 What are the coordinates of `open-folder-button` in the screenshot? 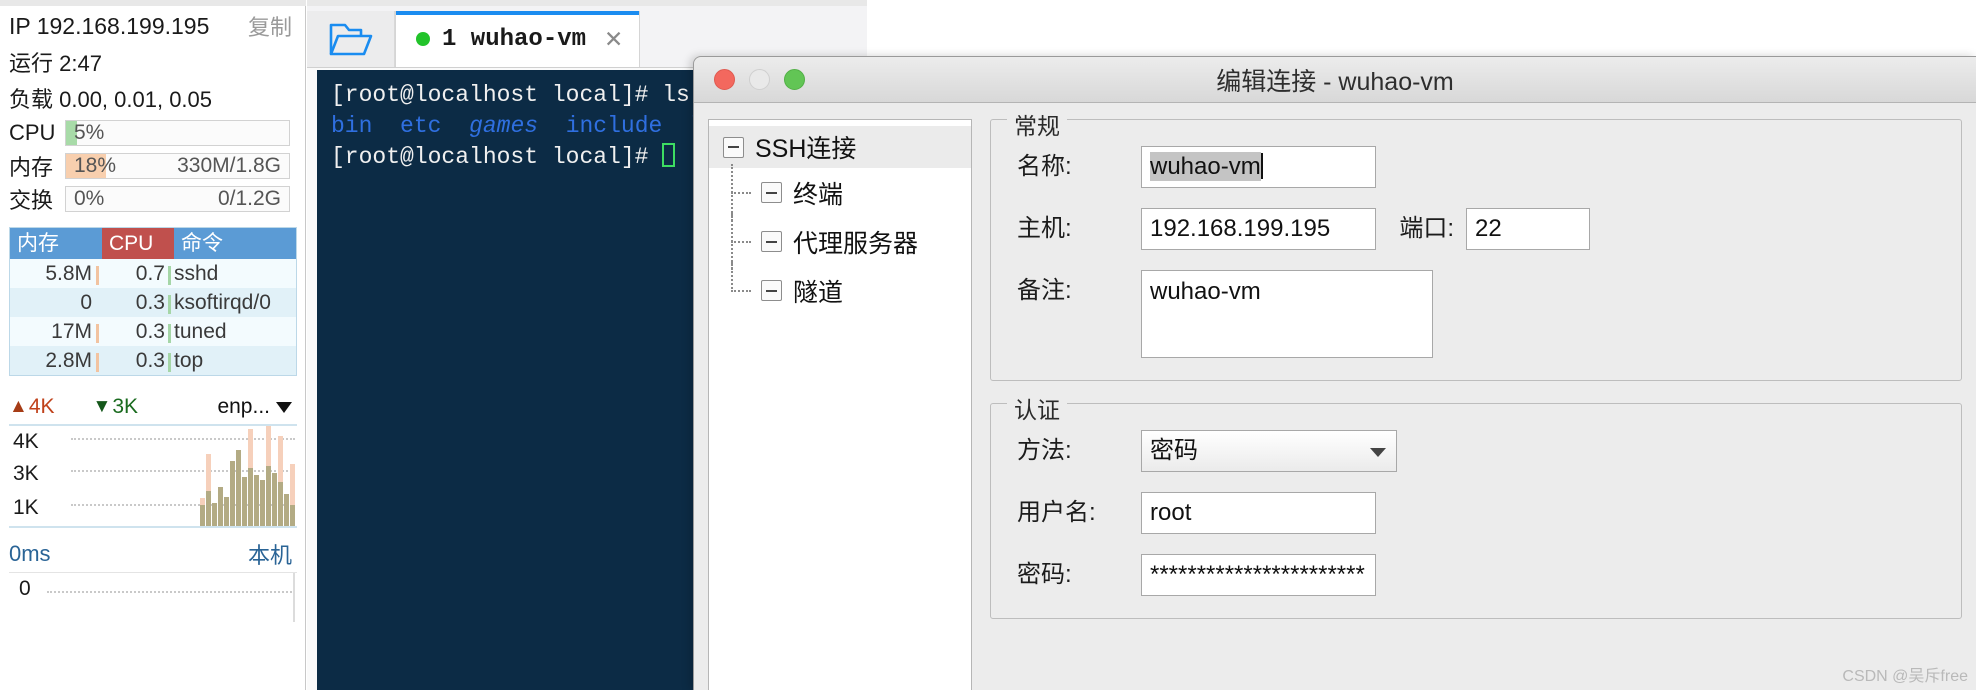 It's located at (351, 39).